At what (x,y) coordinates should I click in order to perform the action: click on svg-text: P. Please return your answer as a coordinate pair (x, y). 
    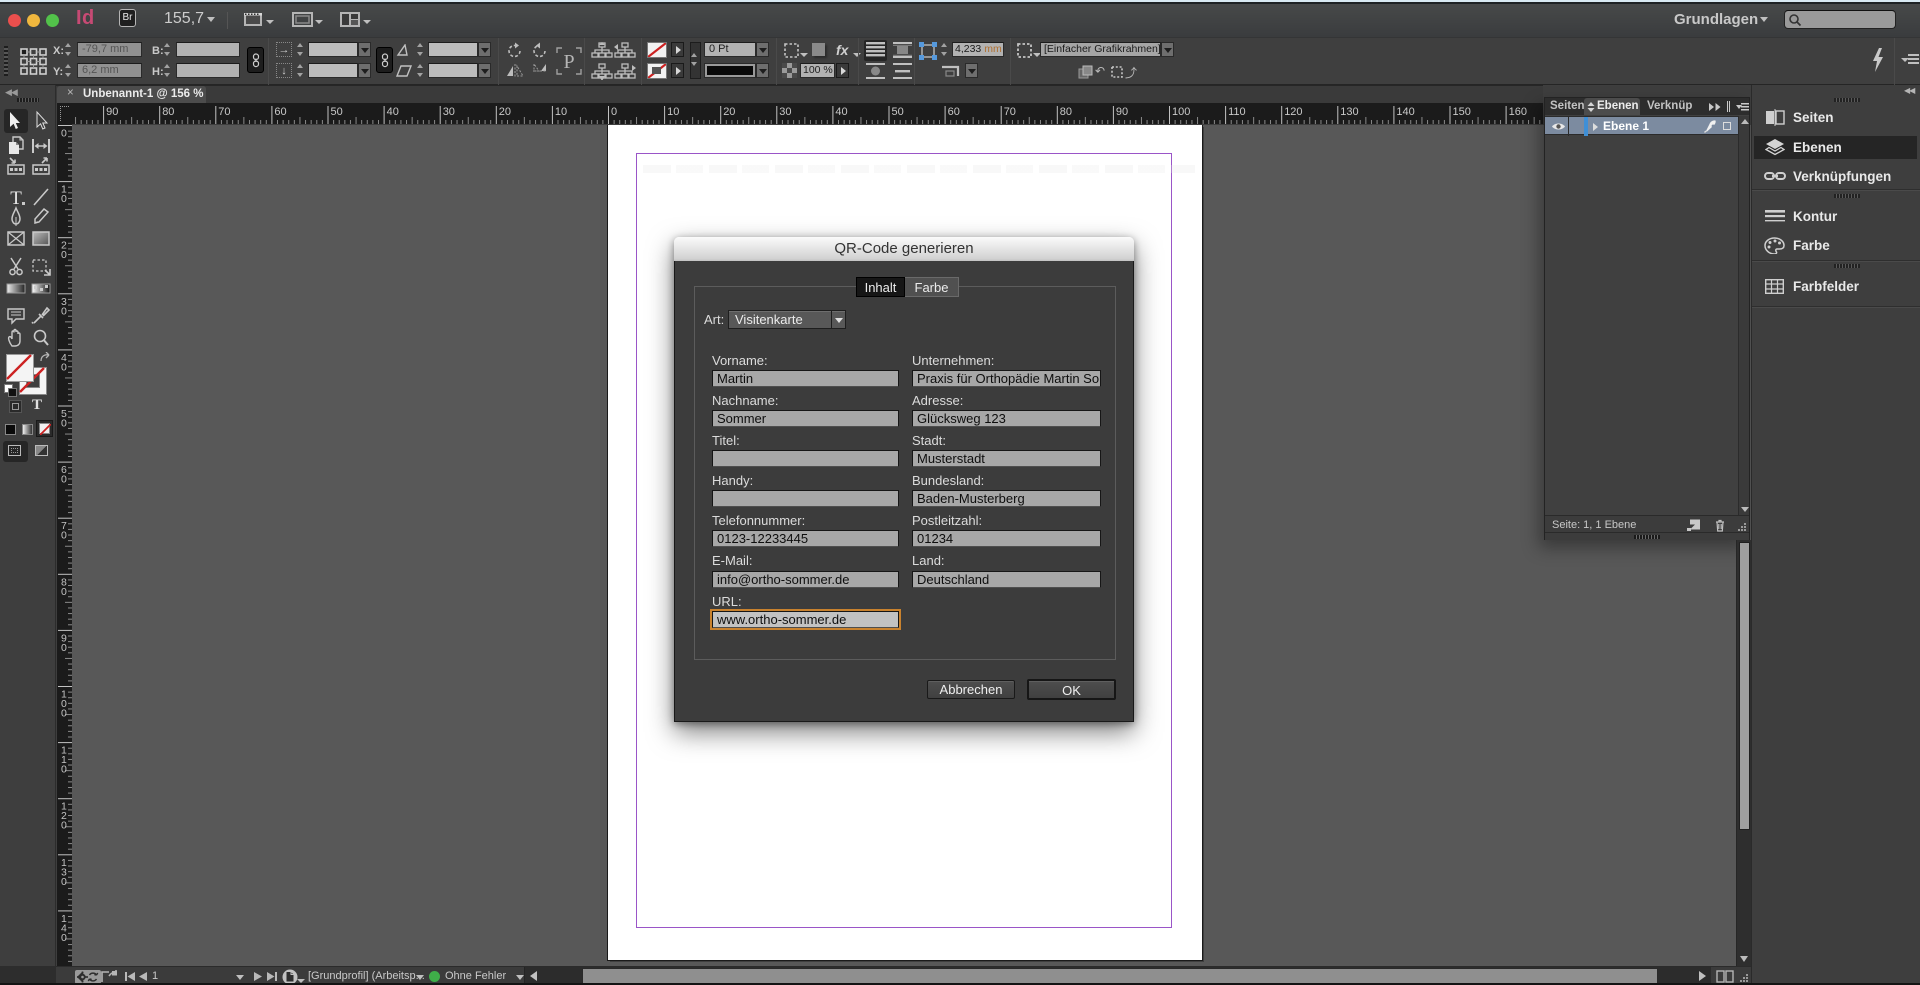
    Looking at the image, I should click on (568, 62).